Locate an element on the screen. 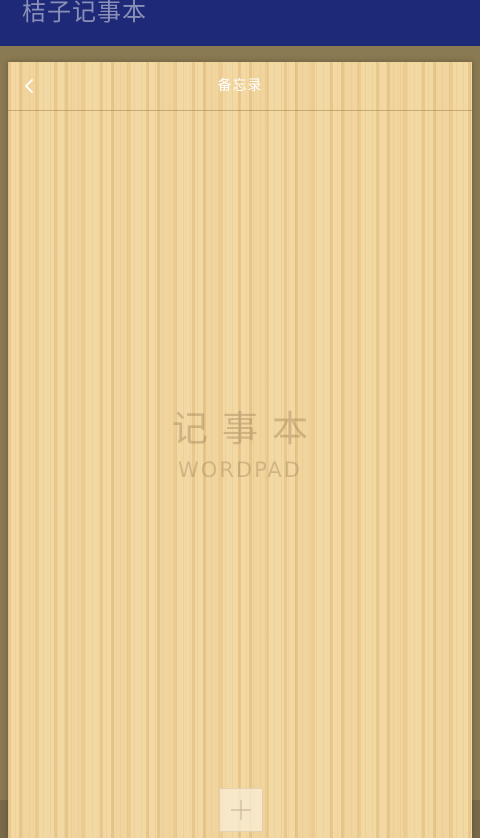 This screenshot has height=838, width=480. app-title-bar: 桔子记事本 is located at coordinates (240, 23).